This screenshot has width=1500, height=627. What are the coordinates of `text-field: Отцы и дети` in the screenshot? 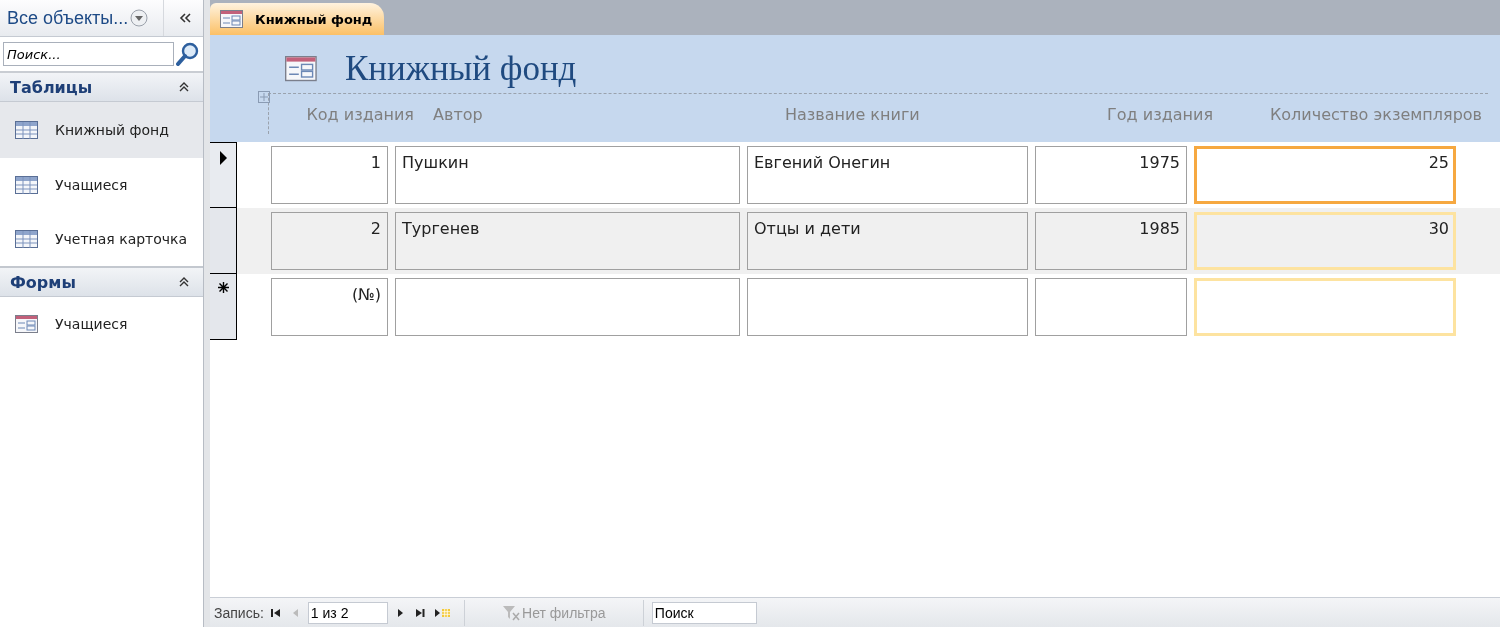 It's located at (887, 241).